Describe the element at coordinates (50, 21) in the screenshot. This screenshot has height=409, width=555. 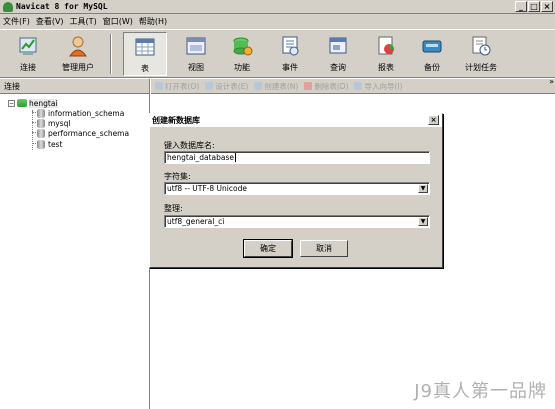
I see `menu-view: 查看(V)` at that location.